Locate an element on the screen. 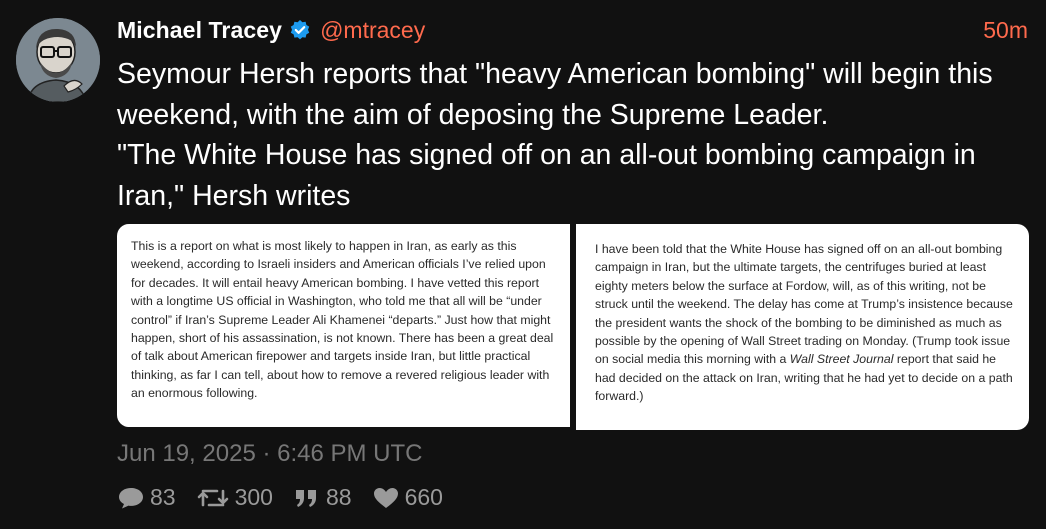  retweets-stat: 300 is located at coordinates (234, 497).